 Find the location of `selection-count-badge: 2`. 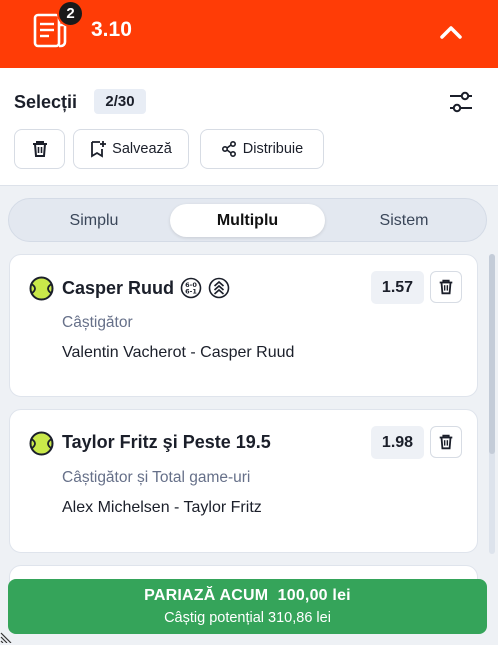

selection-count-badge: 2 is located at coordinates (70, 13).